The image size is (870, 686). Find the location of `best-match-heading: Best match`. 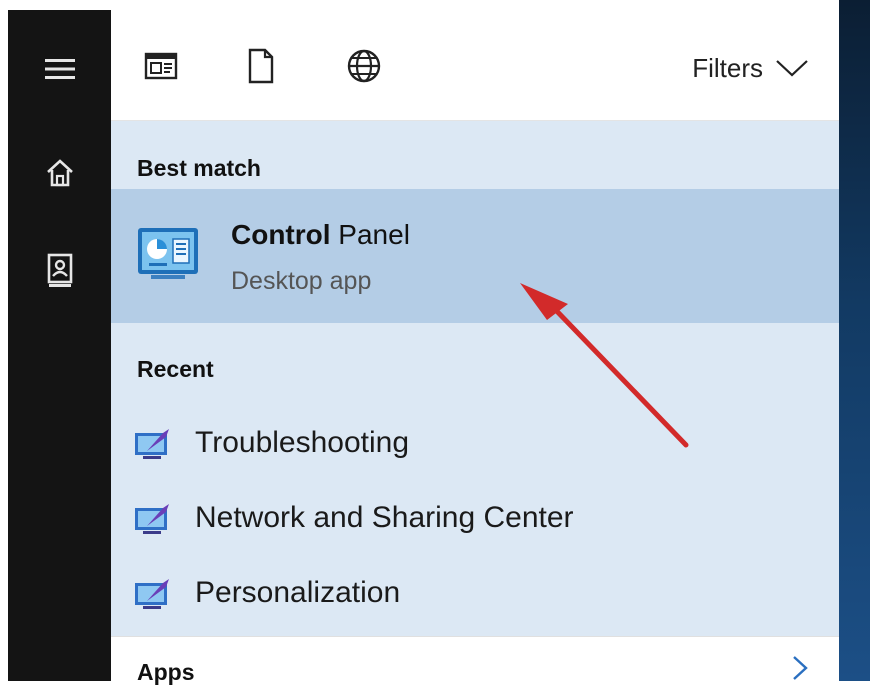

best-match-heading: Best match is located at coordinates (199, 168).